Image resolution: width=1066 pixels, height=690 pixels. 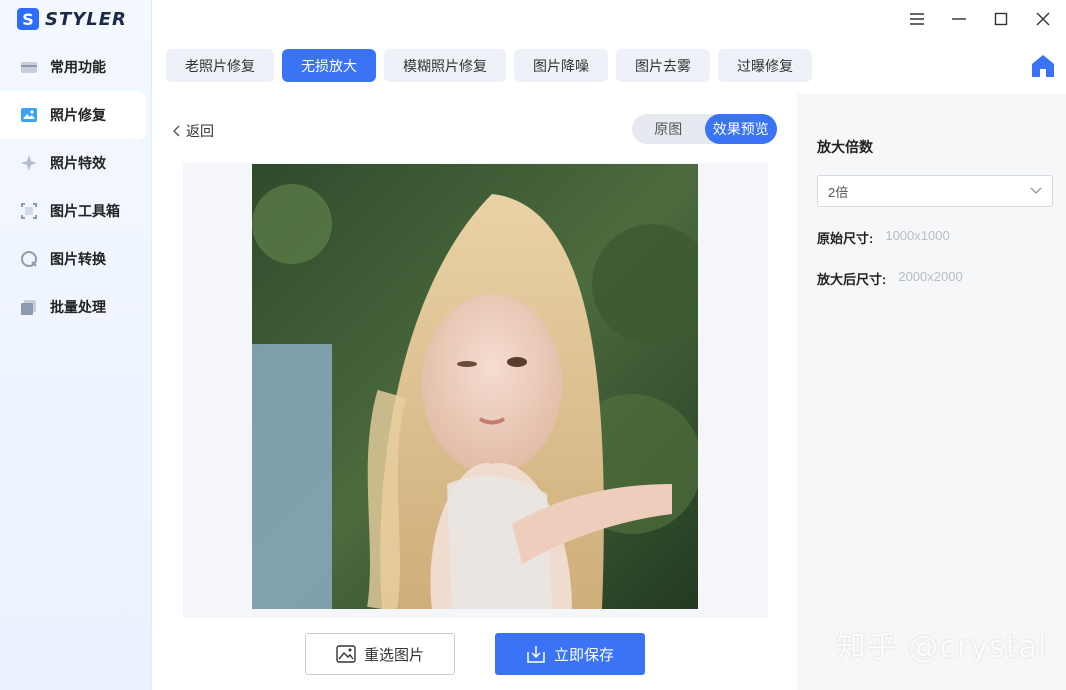 I want to click on sidebar-item-label: 常用功能, so click(x=78, y=67).